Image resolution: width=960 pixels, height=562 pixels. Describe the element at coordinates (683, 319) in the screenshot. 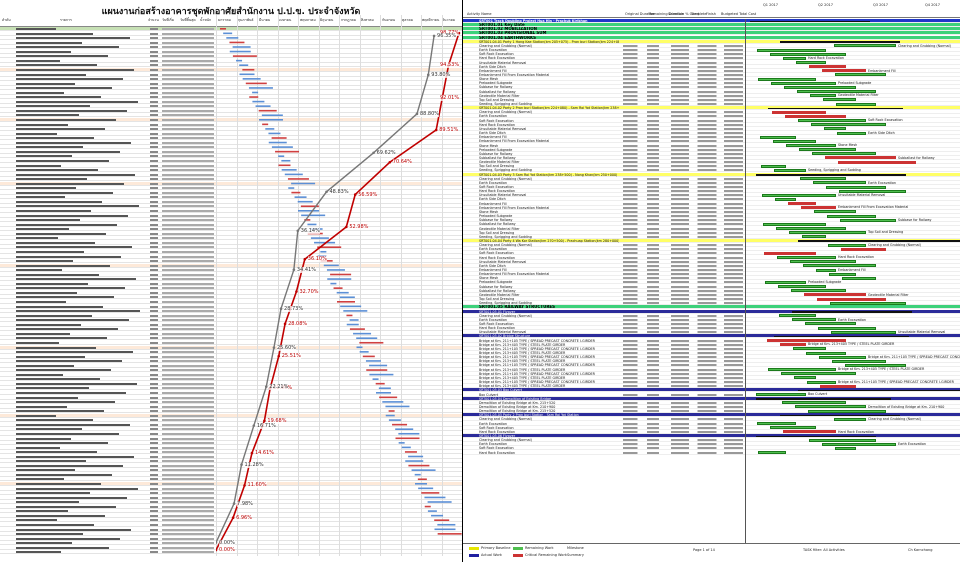

I see `activity-values-cell` at that location.